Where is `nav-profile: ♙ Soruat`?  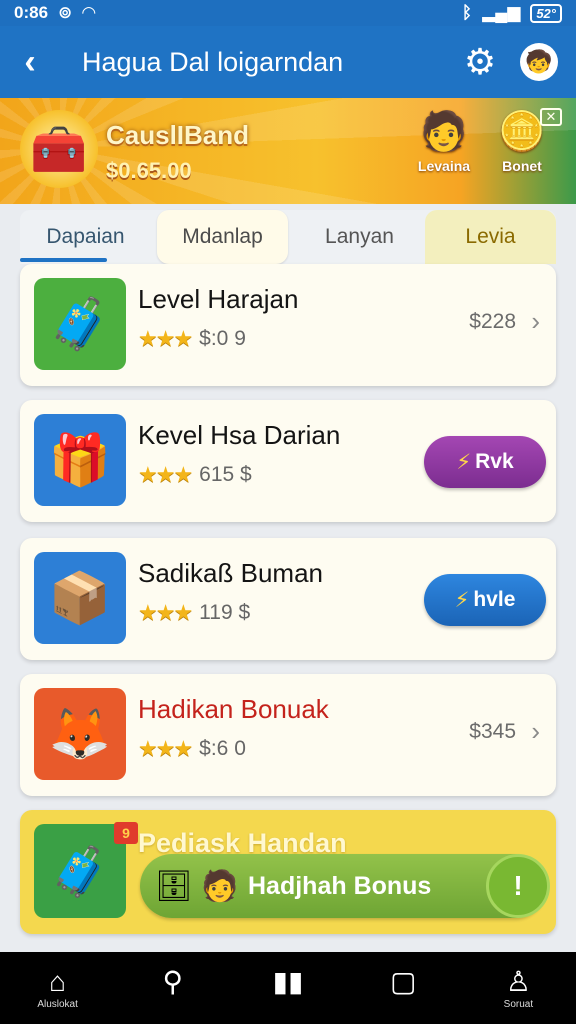
nav-profile: ♙ Soruat is located at coordinates (518, 988).